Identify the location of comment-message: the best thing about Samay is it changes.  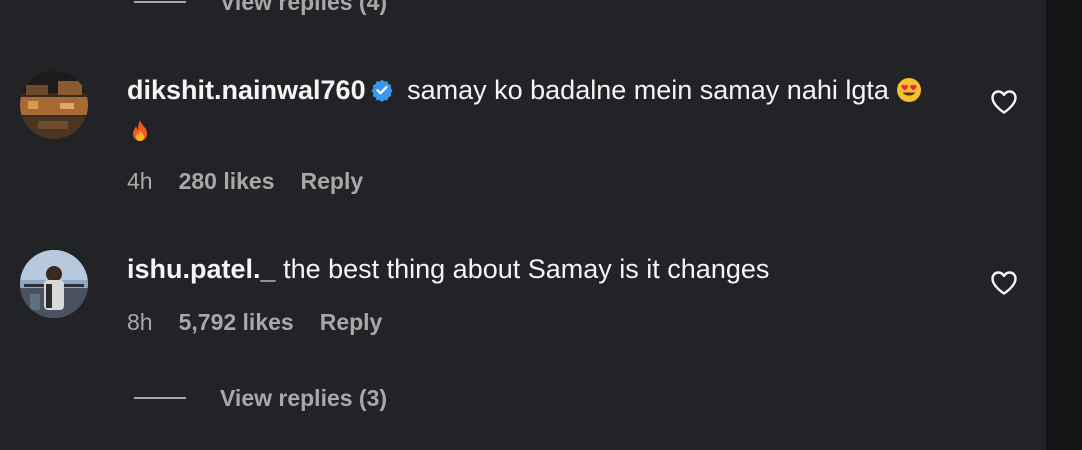
(526, 269).